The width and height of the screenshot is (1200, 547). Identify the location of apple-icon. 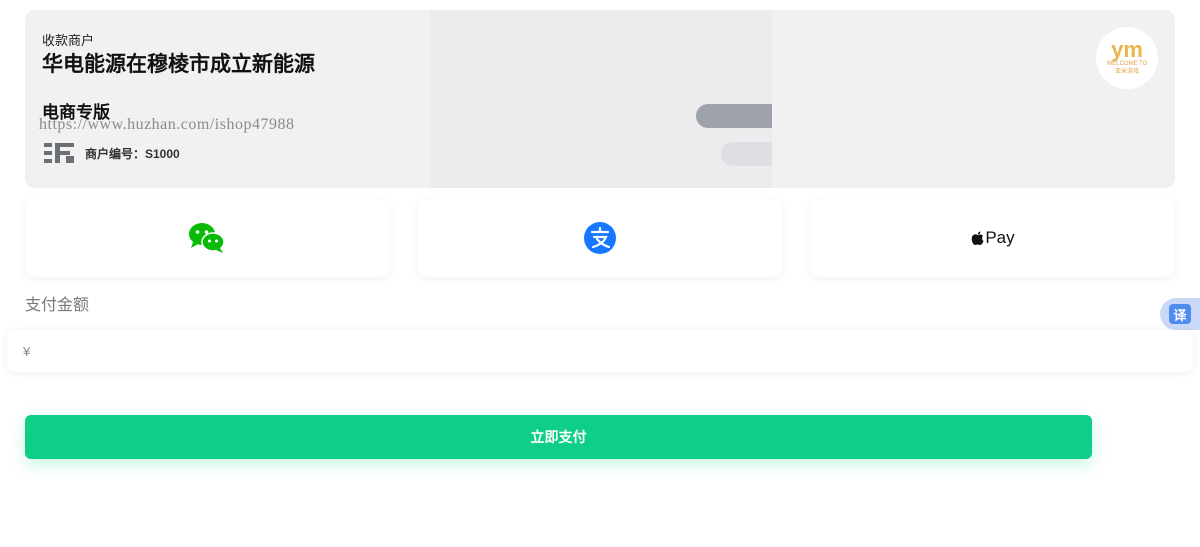
(978, 238).